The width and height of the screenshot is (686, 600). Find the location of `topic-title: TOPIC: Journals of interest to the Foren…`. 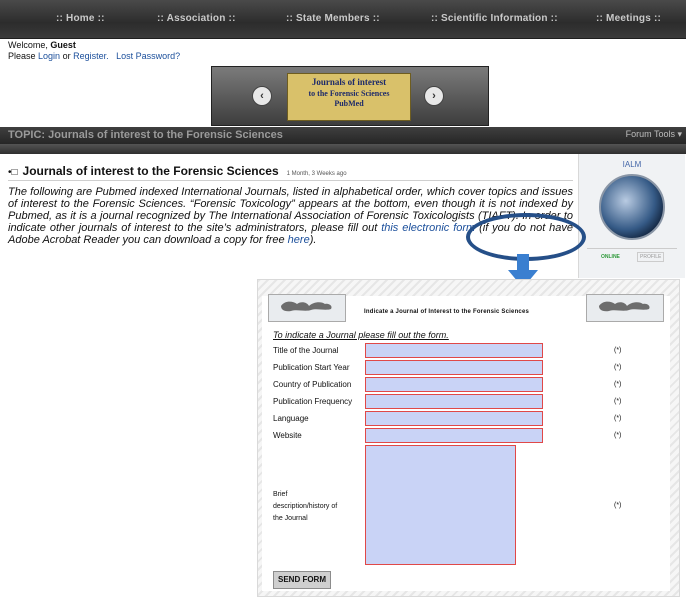

topic-title: TOPIC: Journals of interest to the Foren… is located at coordinates (145, 135).